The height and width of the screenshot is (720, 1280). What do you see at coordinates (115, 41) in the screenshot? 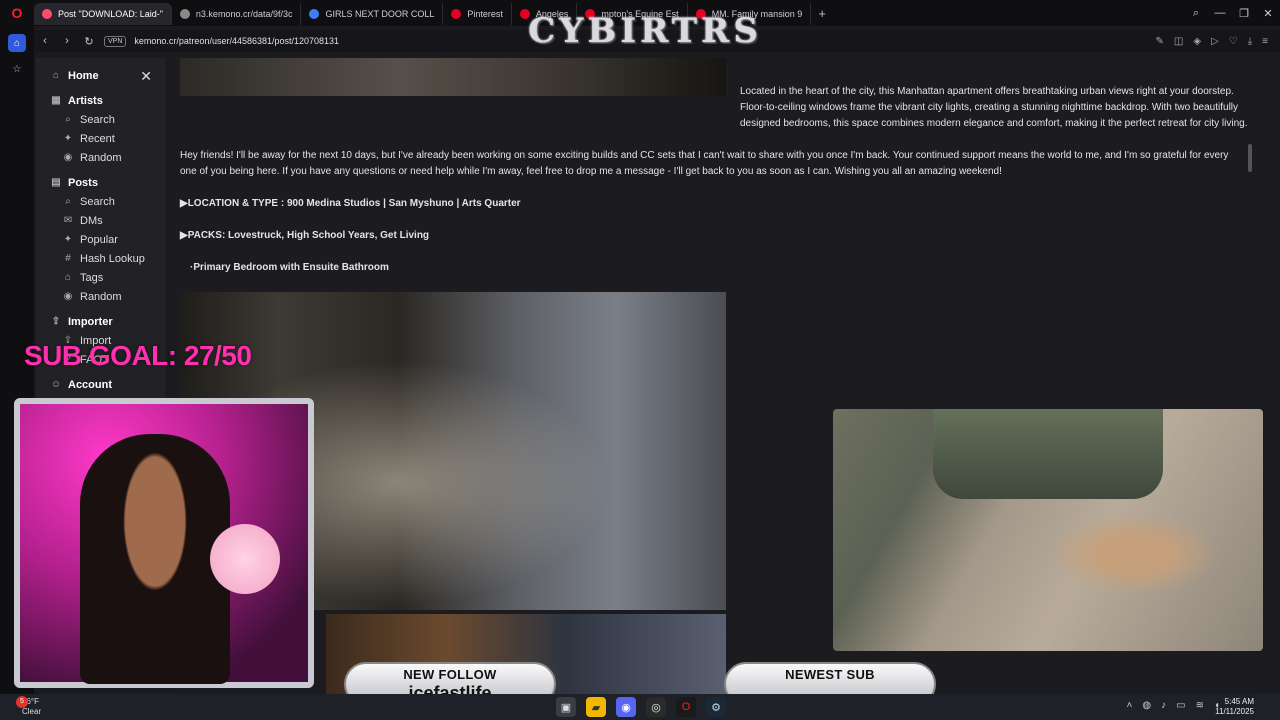
I see `vpn-badge: VPN` at bounding box center [115, 41].